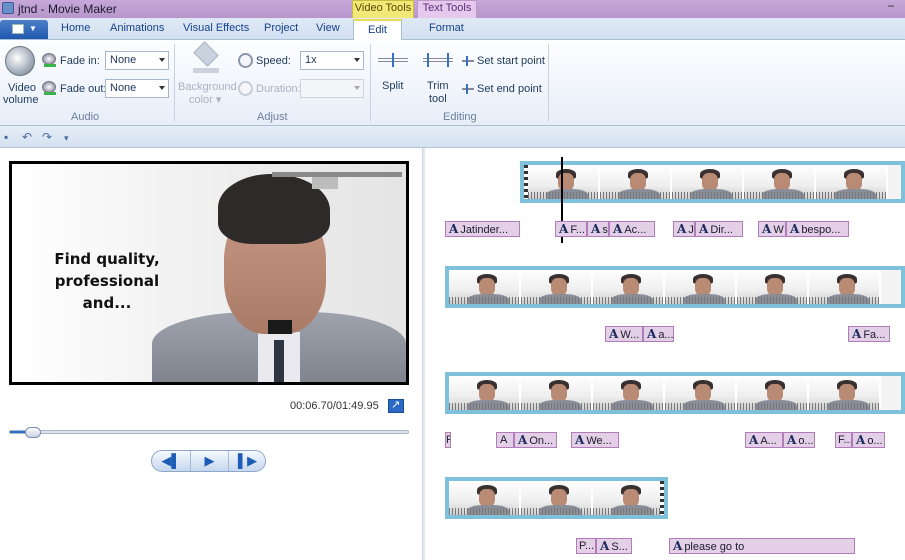 This screenshot has height=560, width=905. I want to click on undo-icon: ↶, so click(27, 137).